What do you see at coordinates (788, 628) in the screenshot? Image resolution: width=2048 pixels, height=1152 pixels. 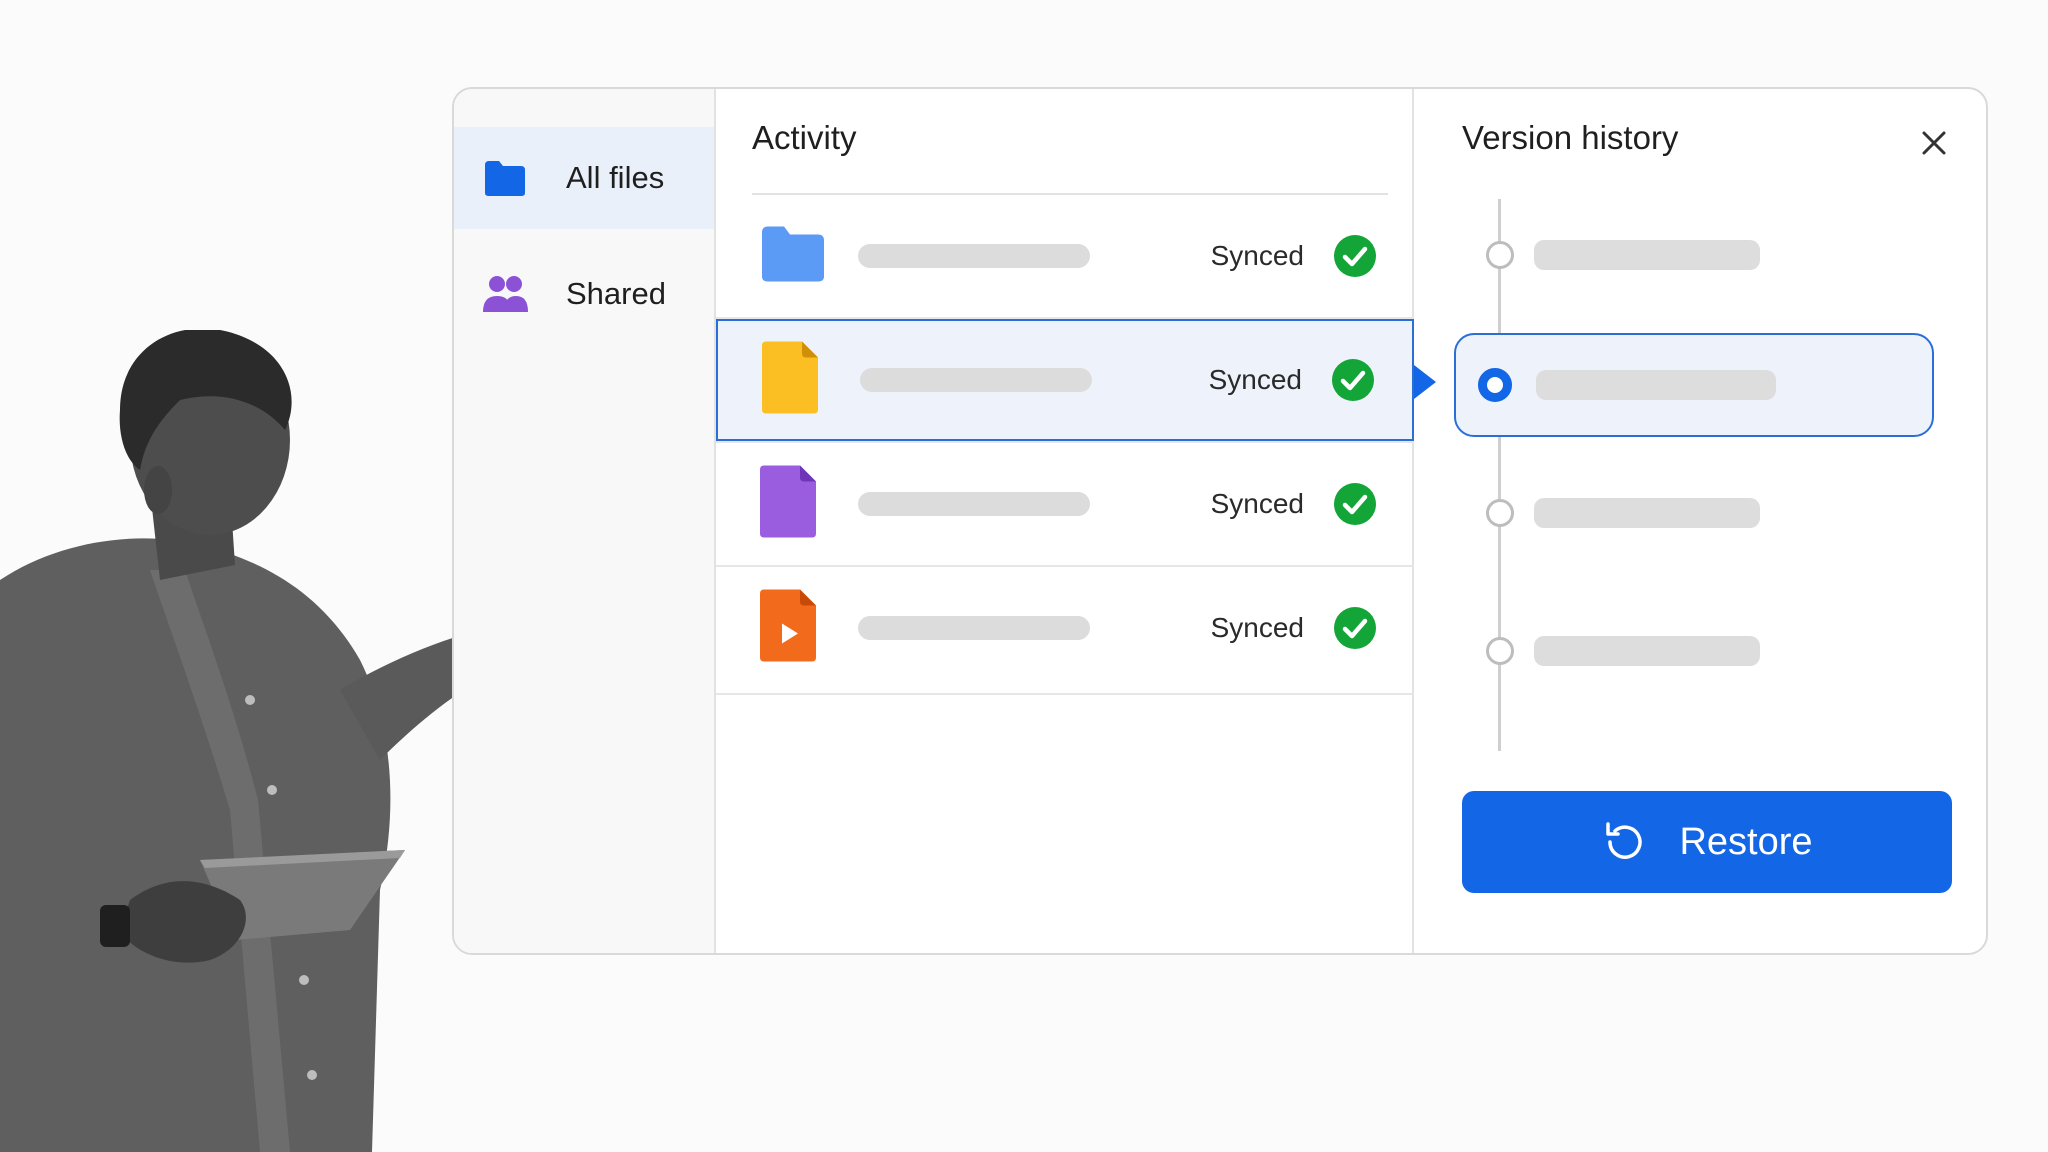 I see `video-file-icon` at bounding box center [788, 628].